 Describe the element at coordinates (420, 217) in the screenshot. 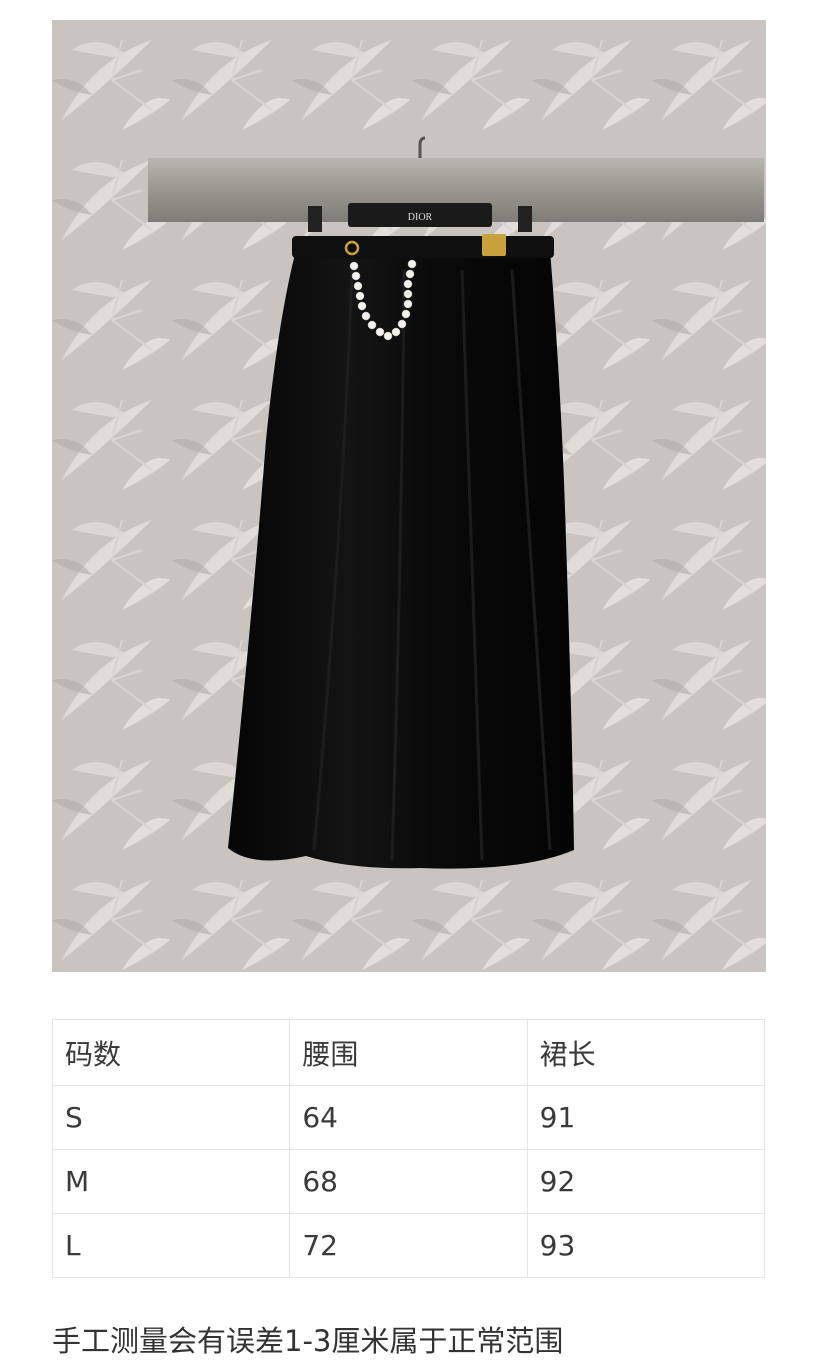

I see `hanger-brand-label: DIOR` at that location.